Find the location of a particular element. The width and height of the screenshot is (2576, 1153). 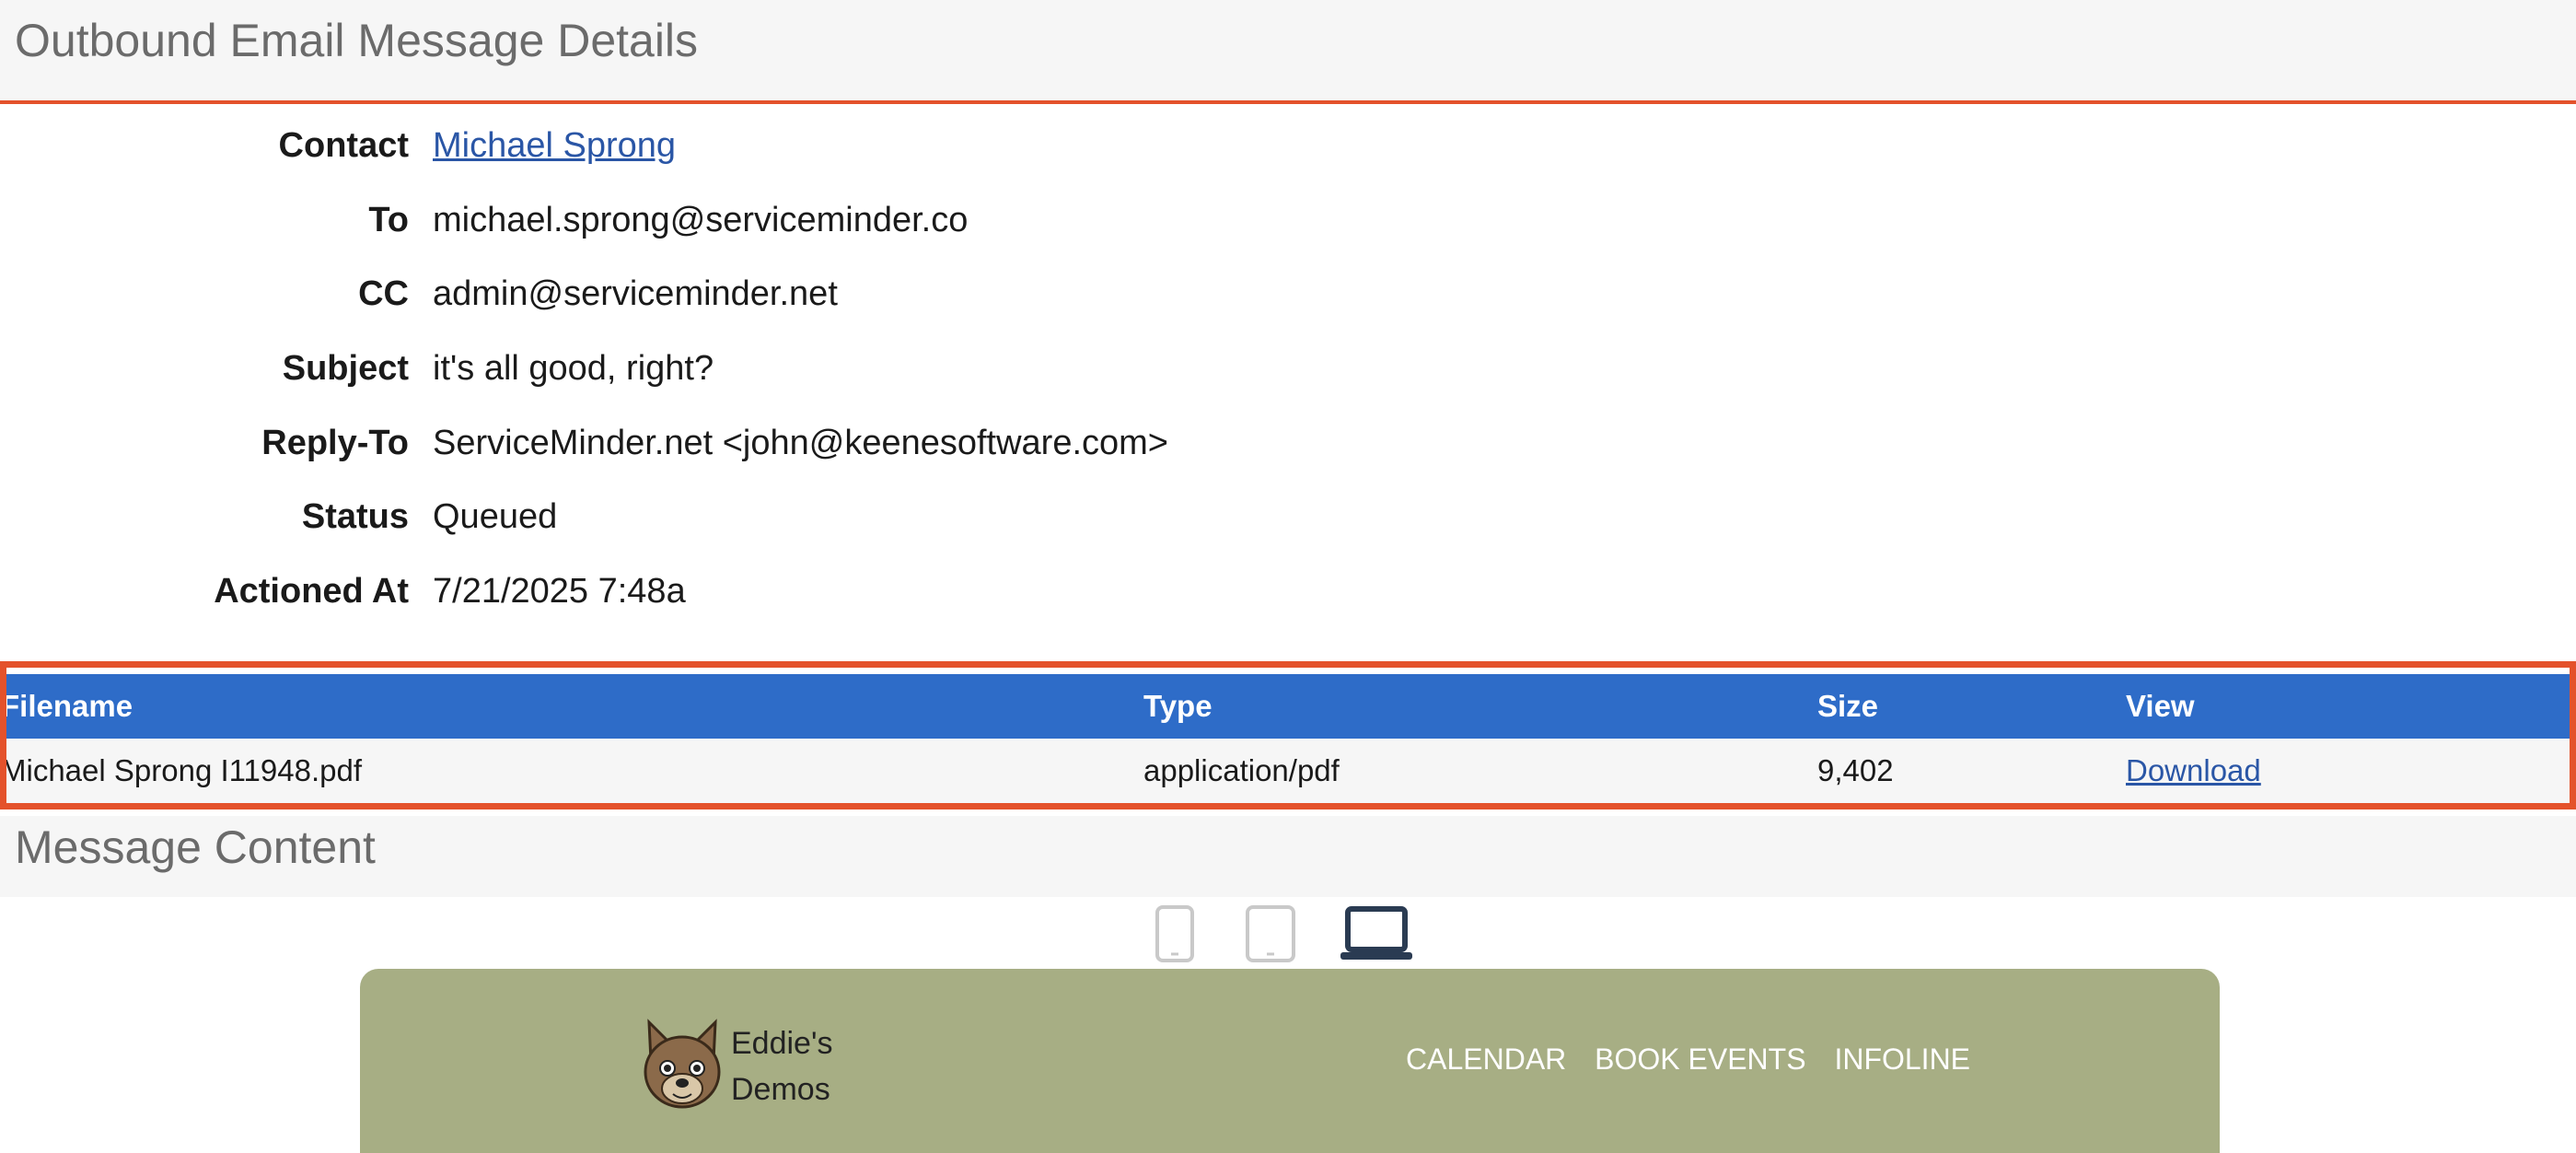

detail-row-actioned-at: Actioned At 7/21/2025 7:48a is located at coordinates (1288, 591).